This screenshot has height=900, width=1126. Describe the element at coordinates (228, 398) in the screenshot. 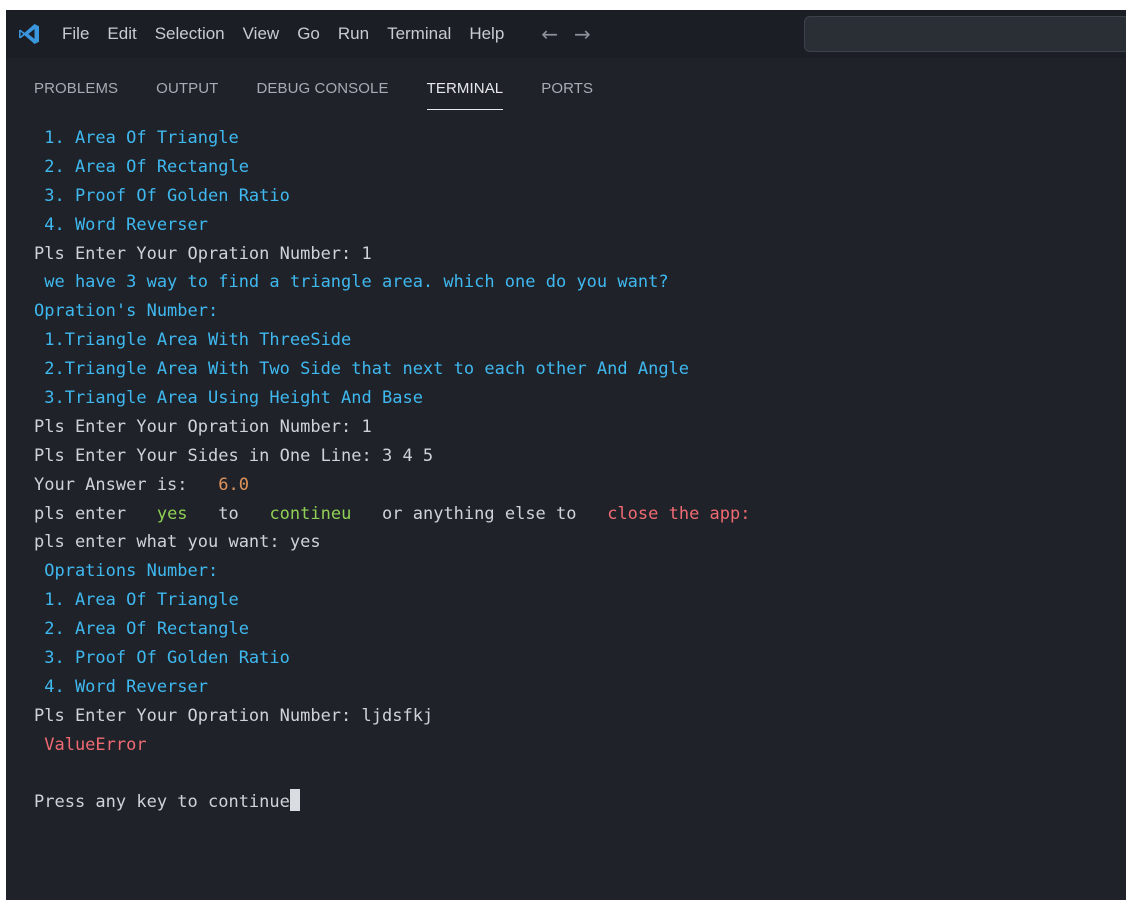

I see `terminal-text-segment: 3.Triangle Area Using Height And Base` at that location.